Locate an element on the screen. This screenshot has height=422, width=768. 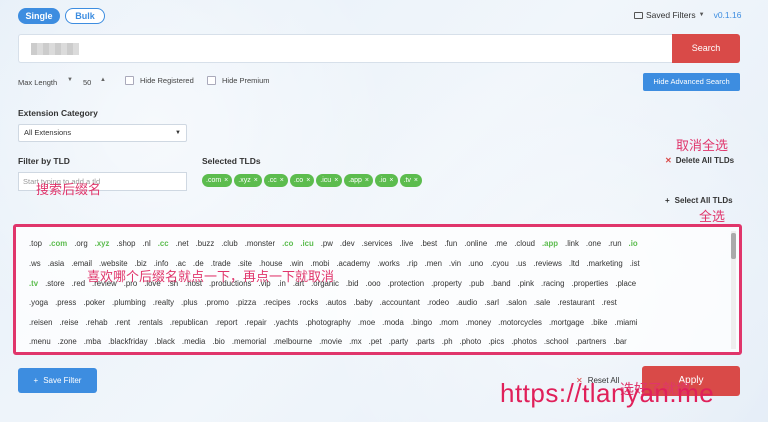
tld-option: .shop is located at coordinates (125, 243).